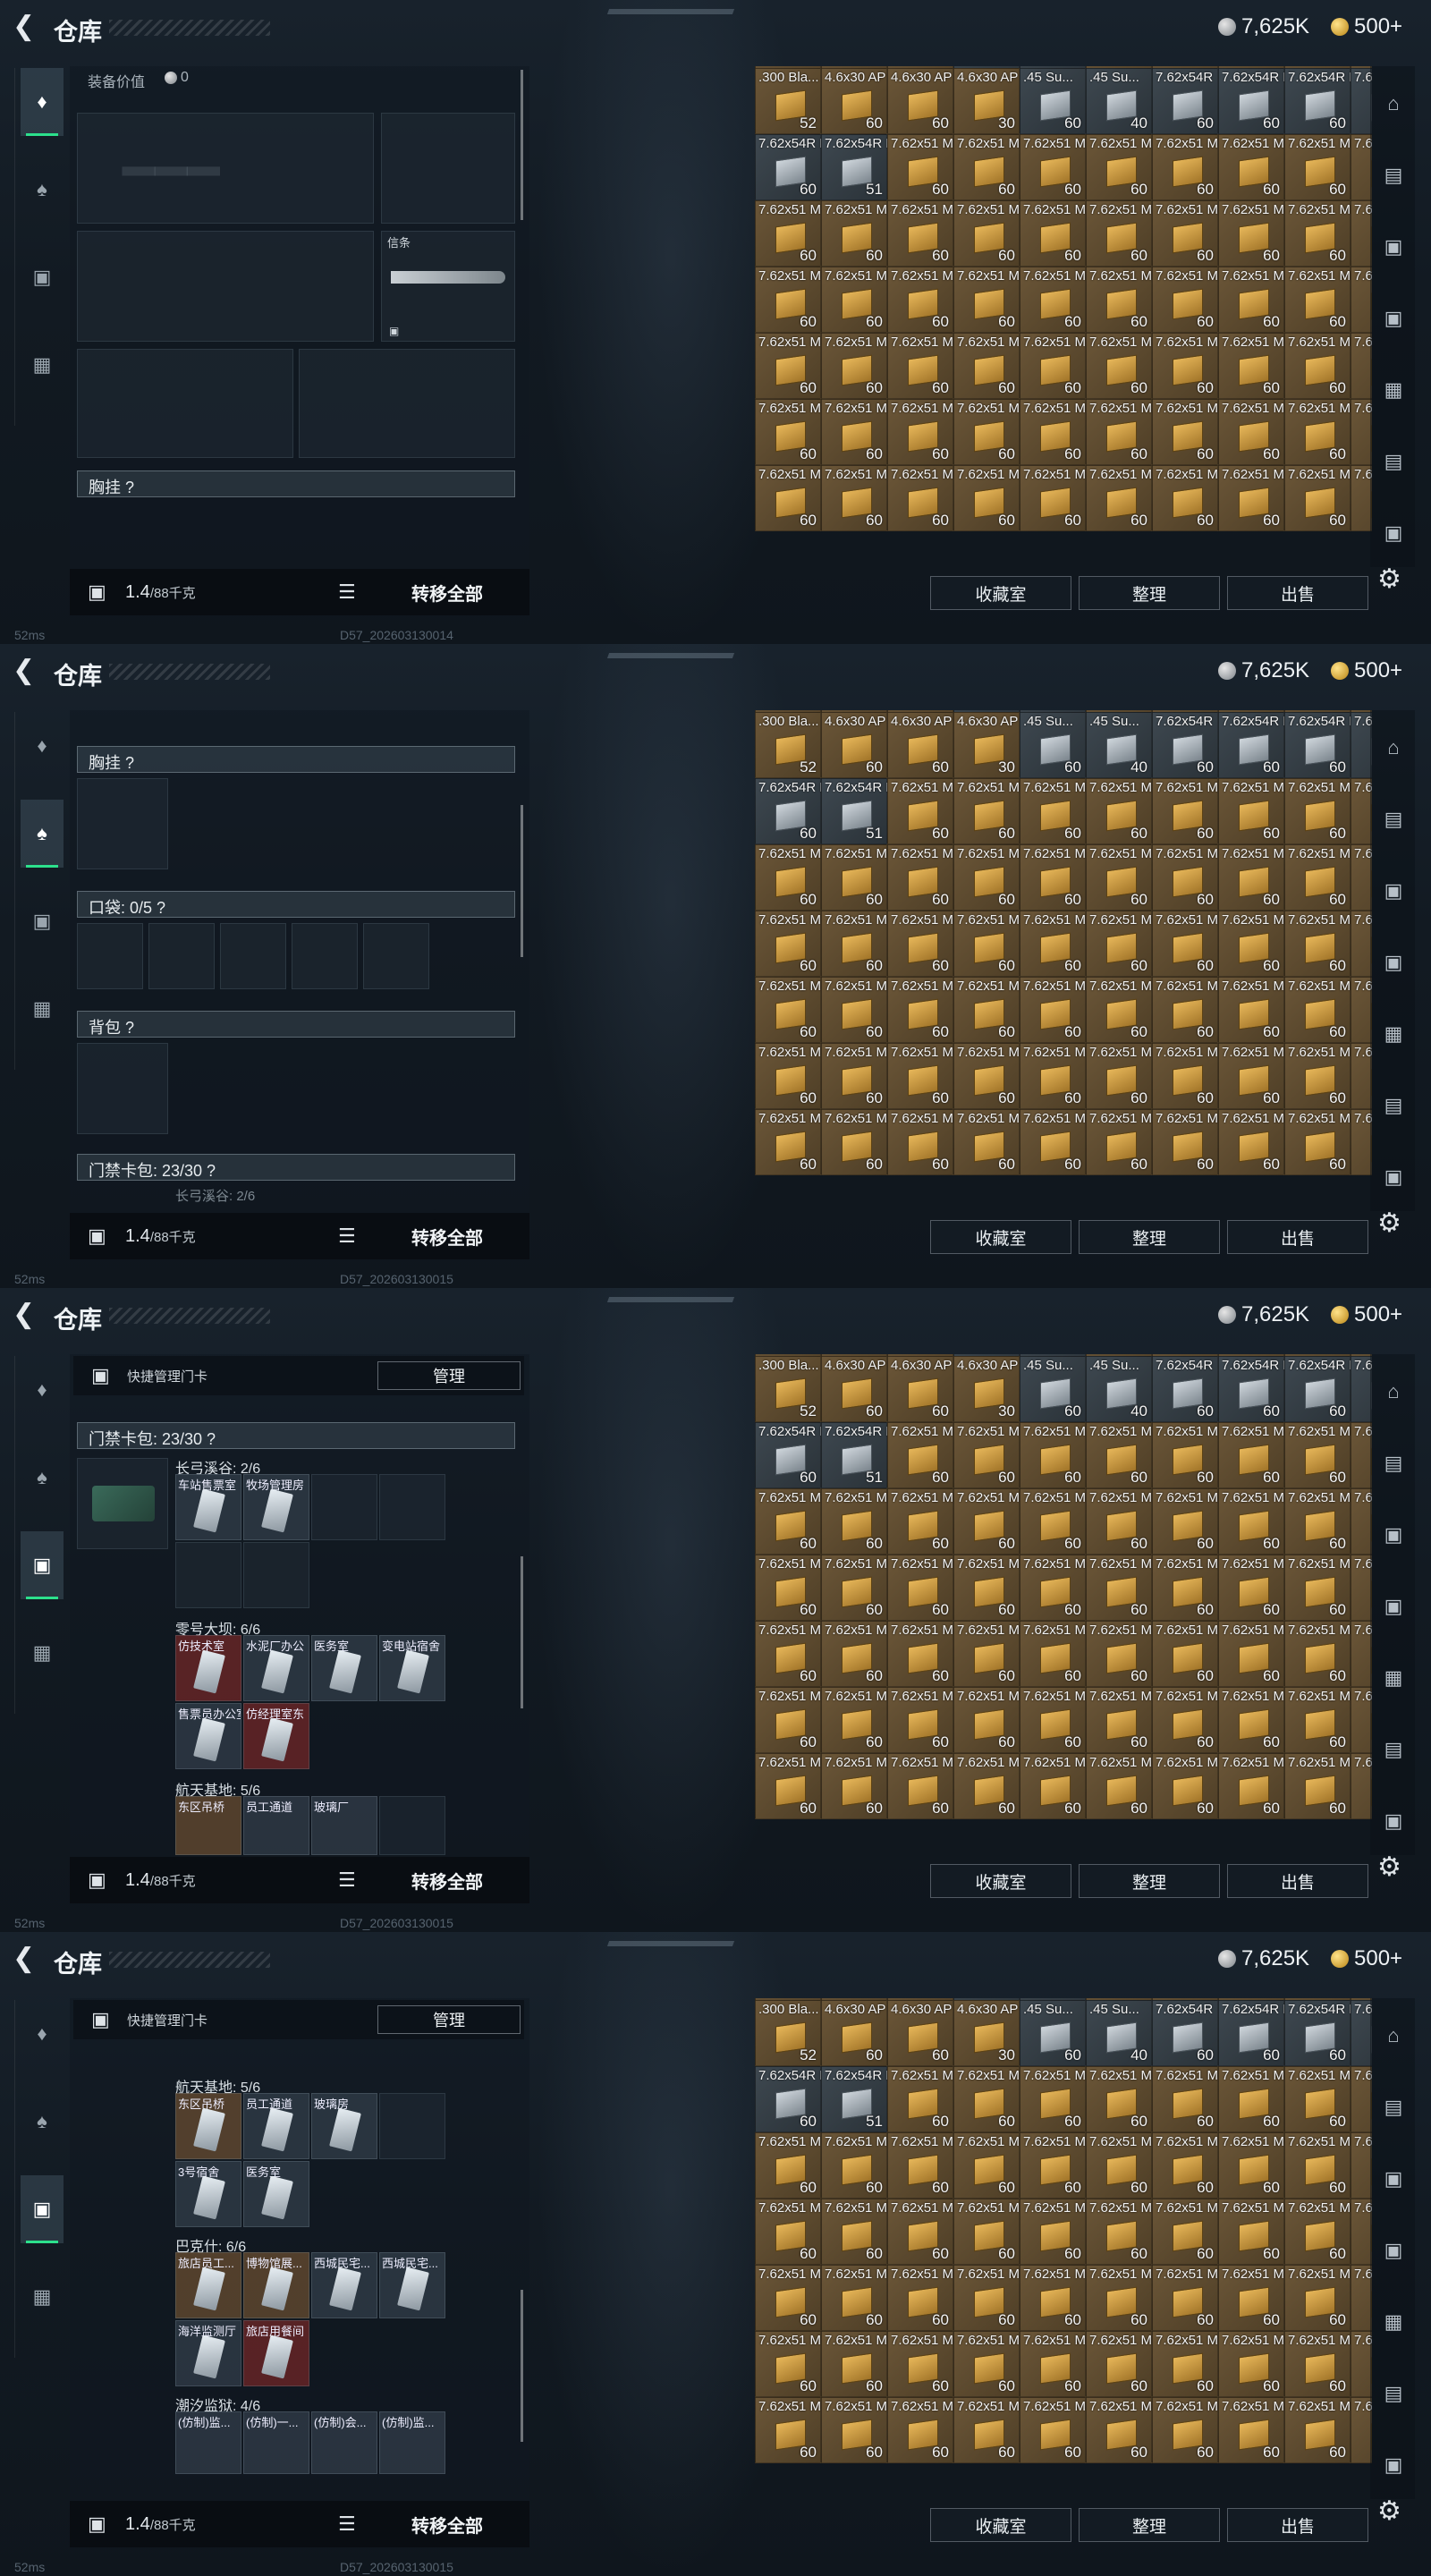  I want to click on chest-rig-header: 胸挂 ?, so click(296, 759).